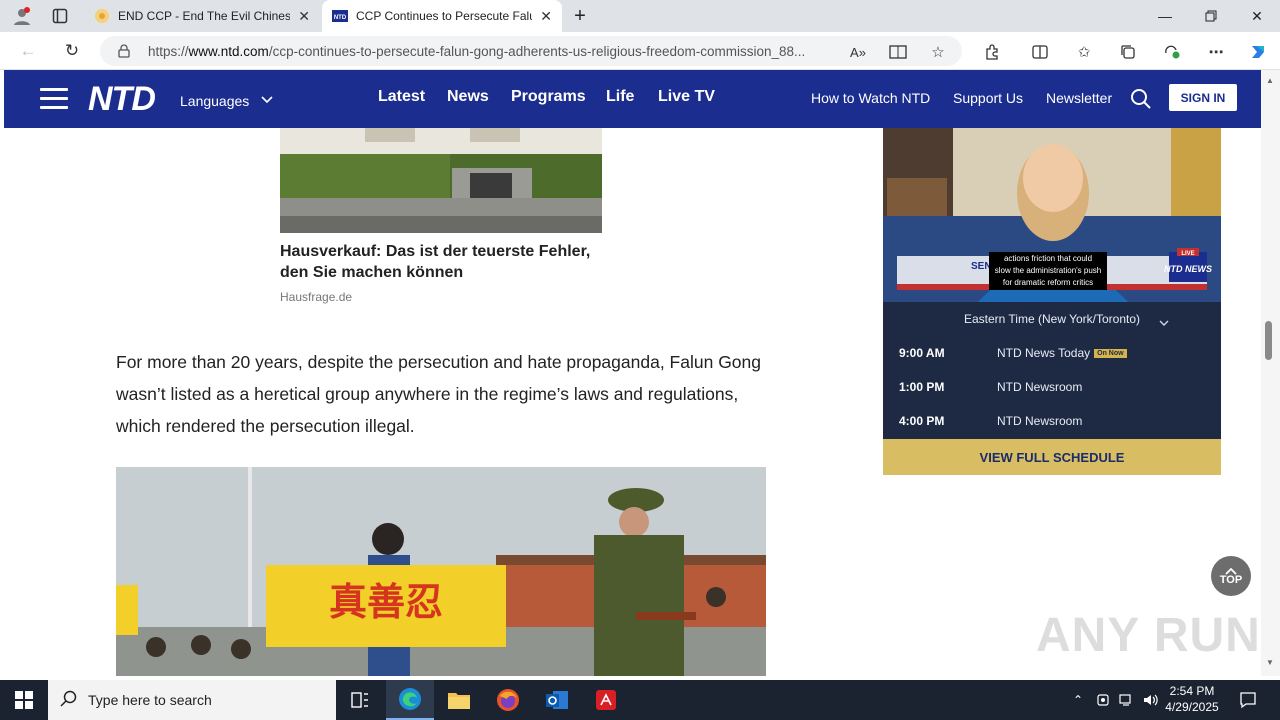 The height and width of the screenshot is (720, 1280). What do you see at coordinates (1052, 457) in the screenshot?
I see `view-full-schedule-button: VIEW FULL SCHEDULE` at bounding box center [1052, 457].